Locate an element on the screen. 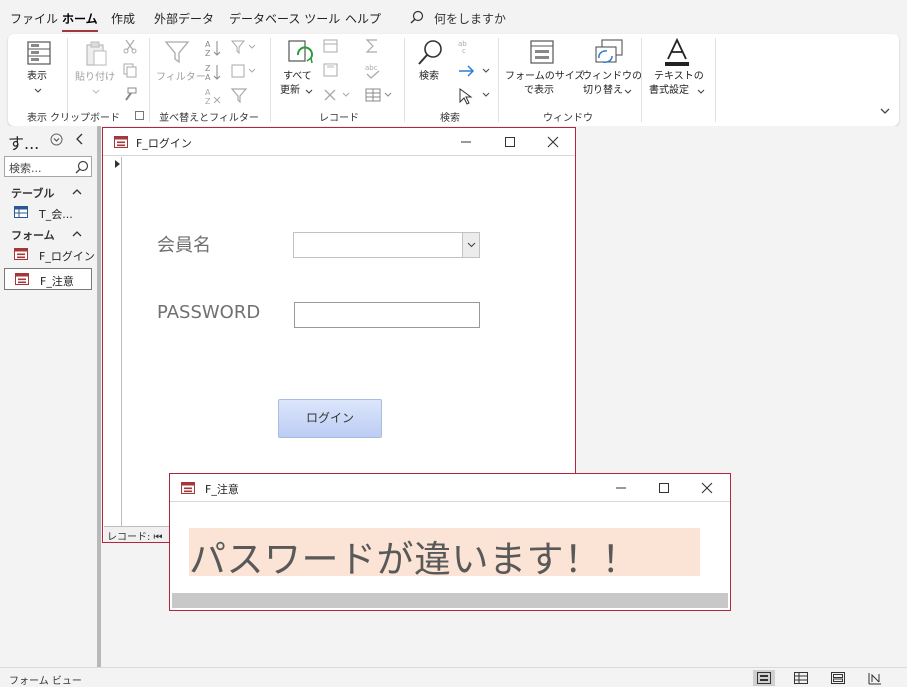 The width and height of the screenshot is (907, 687). nav-item-label: F_ログイン is located at coordinates (67, 256).